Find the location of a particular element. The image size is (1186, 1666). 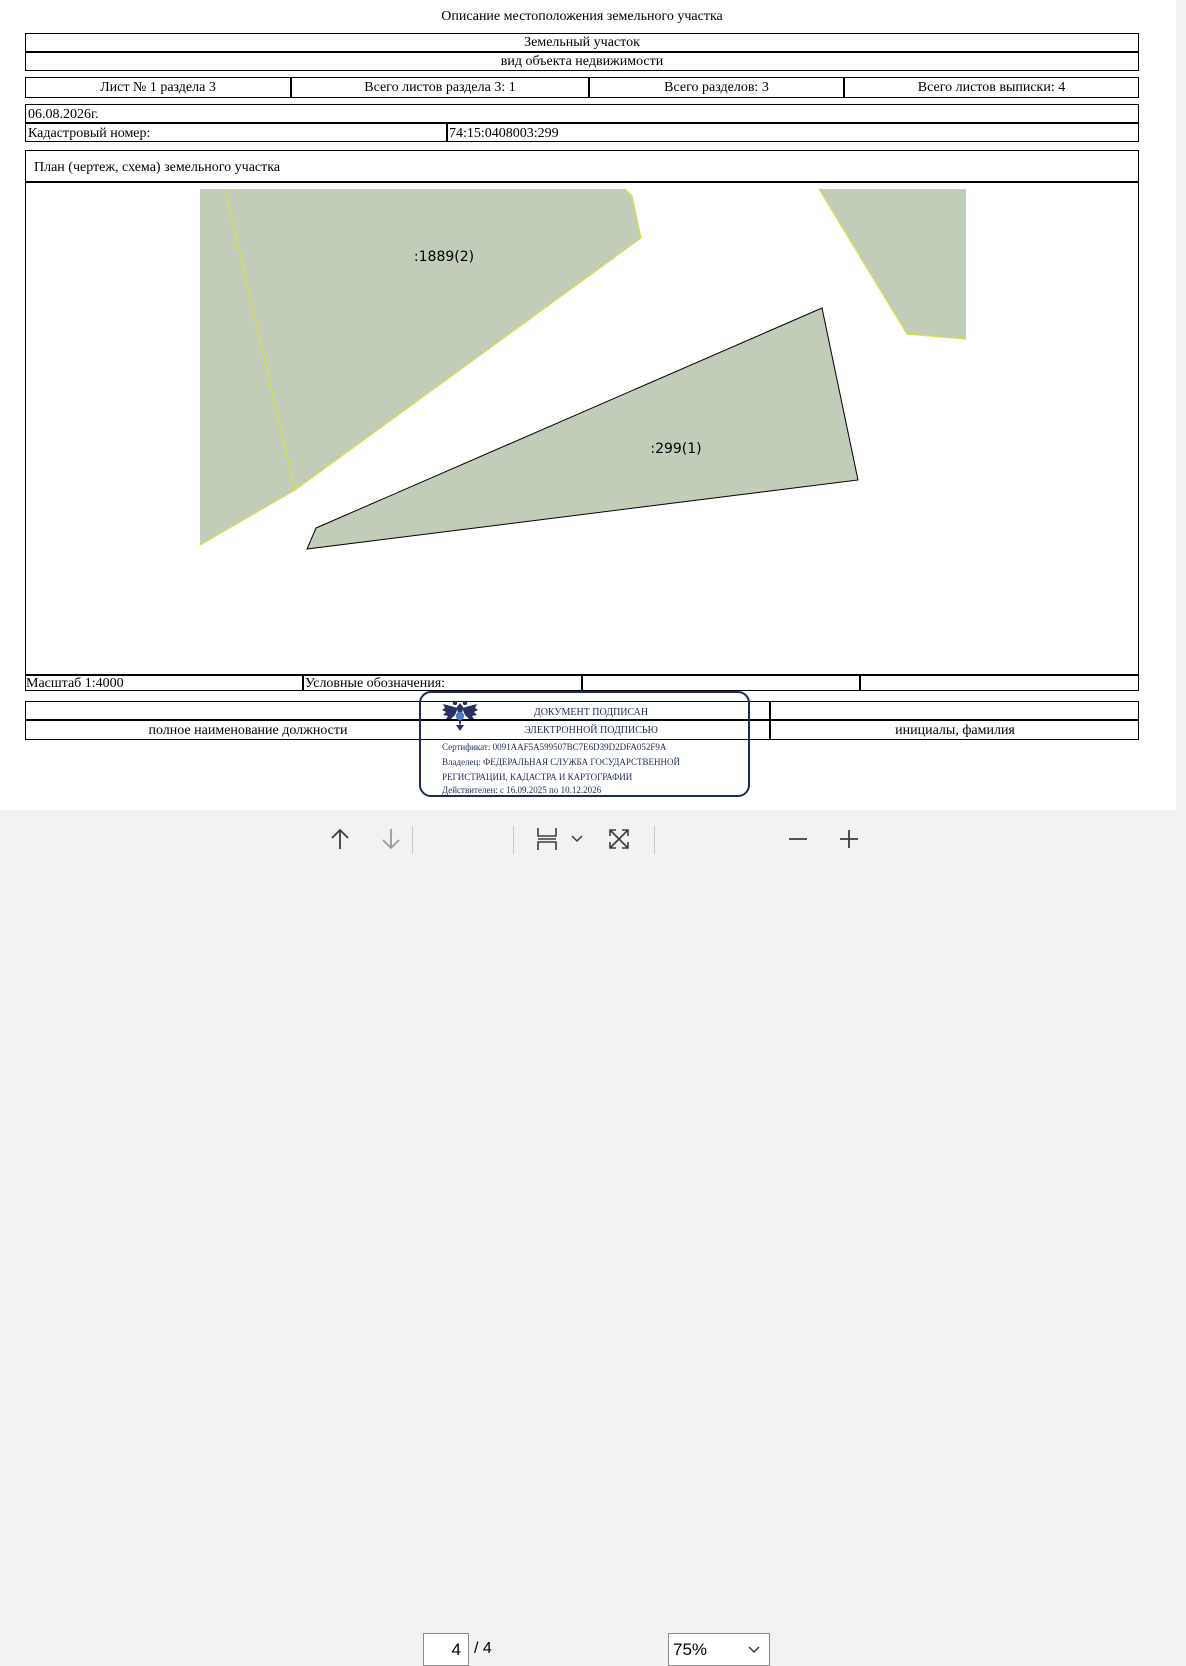

plan-drawing: :1889(2) :299(1) is located at coordinates (583, 369).